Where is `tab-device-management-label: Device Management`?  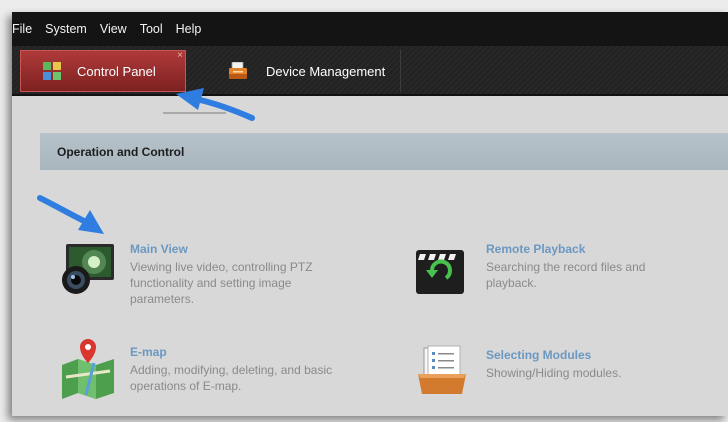 tab-device-management-label: Device Management is located at coordinates (326, 71).